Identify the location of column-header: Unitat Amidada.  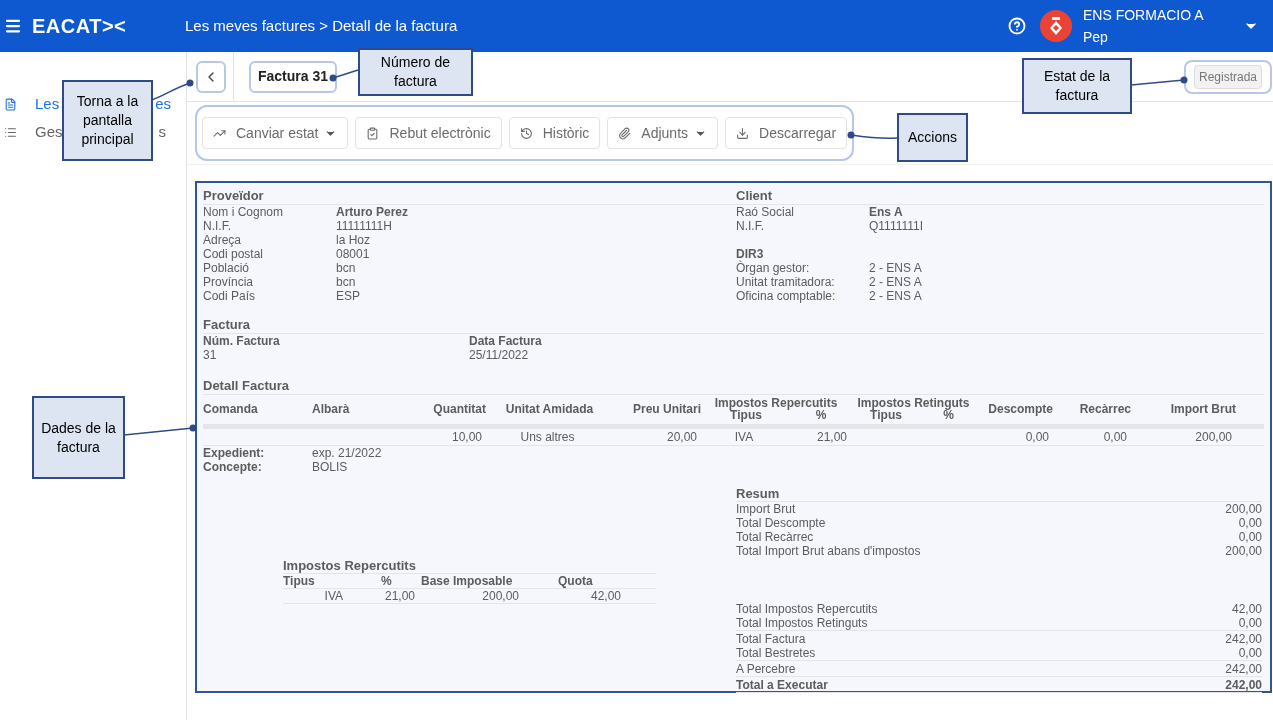
(549, 409).